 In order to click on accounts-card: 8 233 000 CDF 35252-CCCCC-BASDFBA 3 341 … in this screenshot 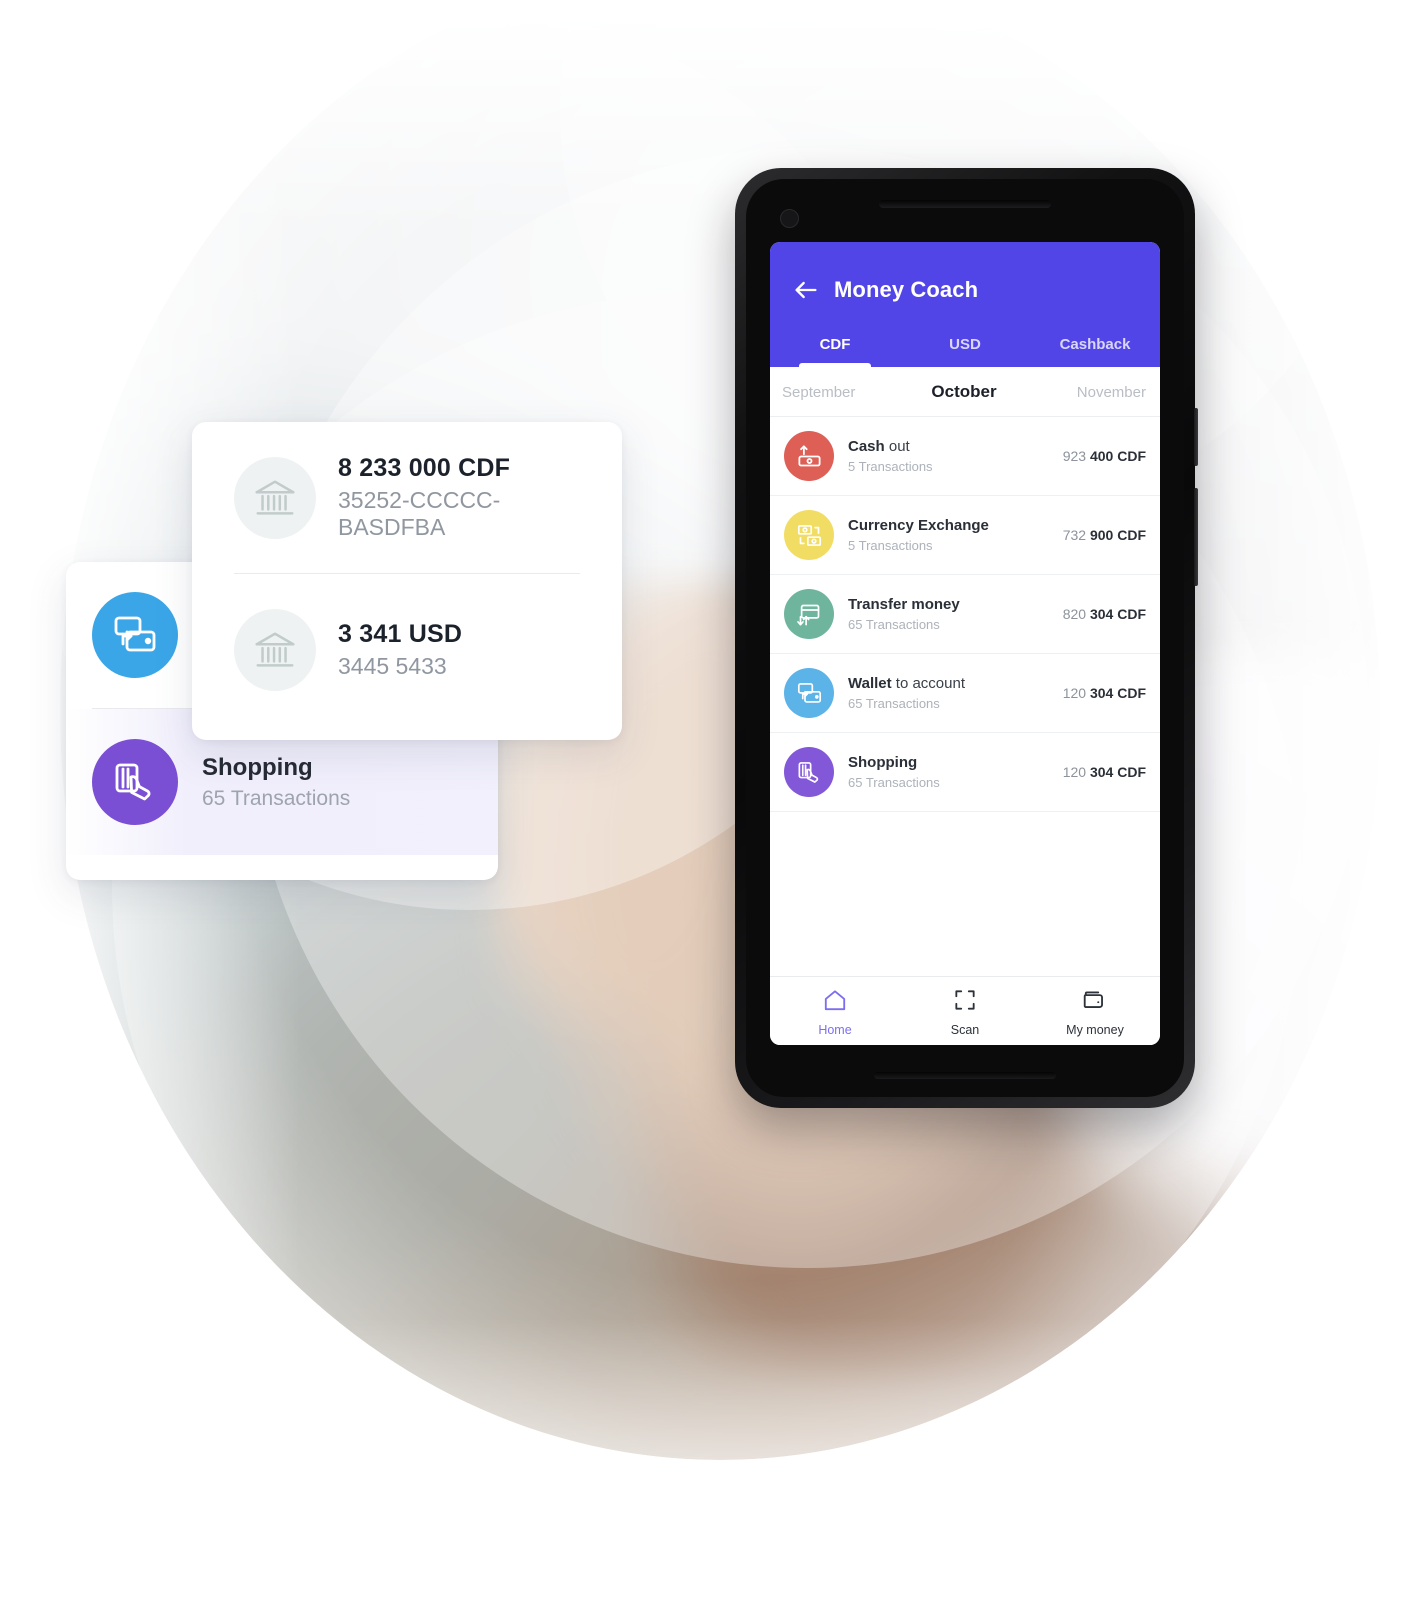, I will do `click(407, 581)`.